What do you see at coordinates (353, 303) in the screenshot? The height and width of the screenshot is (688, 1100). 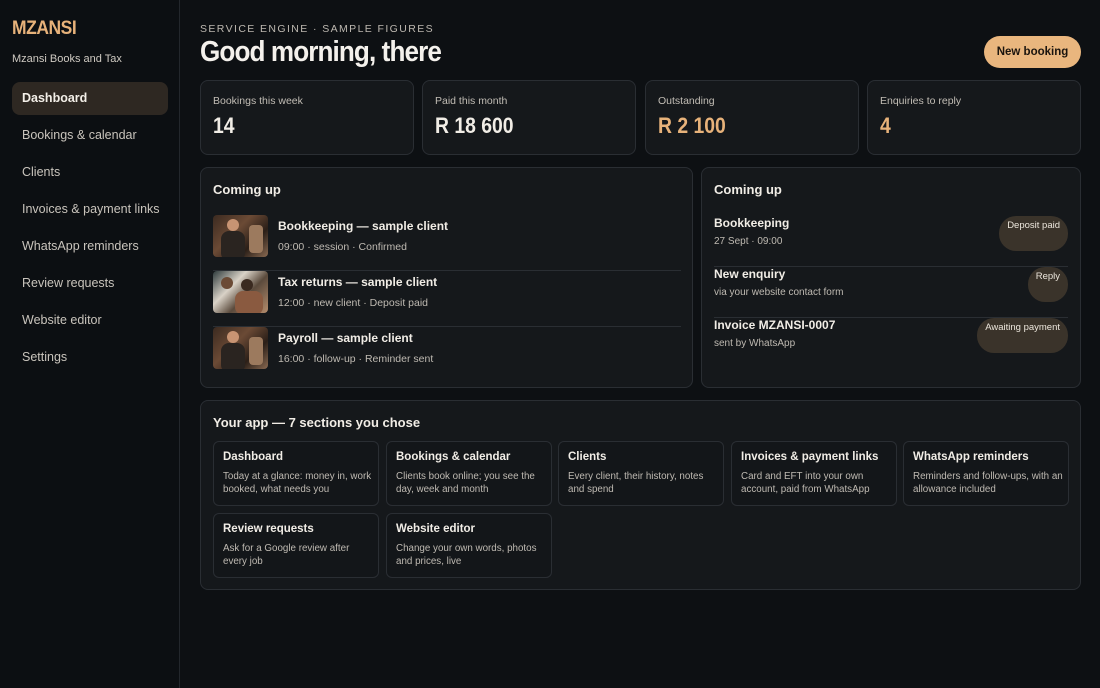 I see `appointment-meta: 12:00 · new client · Deposit paid` at bounding box center [353, 303].